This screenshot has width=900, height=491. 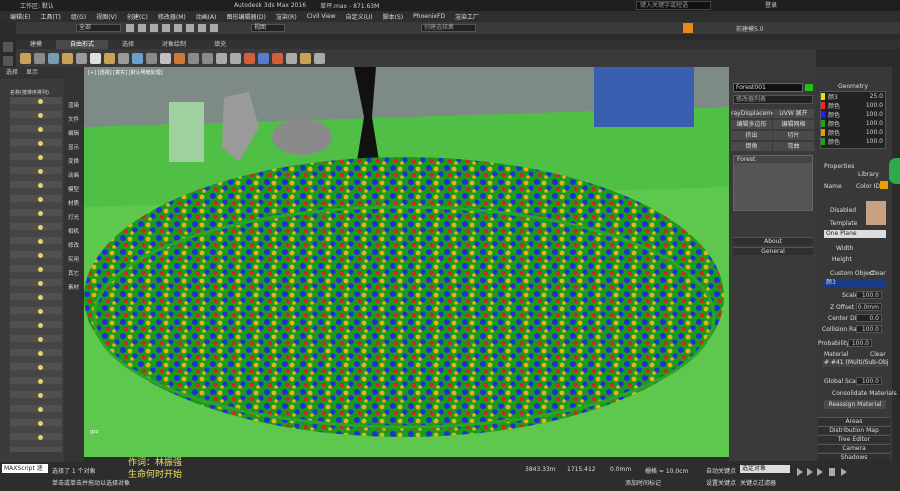 What do you see at coordinates (393, 16) in the screenshot?
I see `menu-scripting: 脚本(S)` at bounding box center [393, 16].